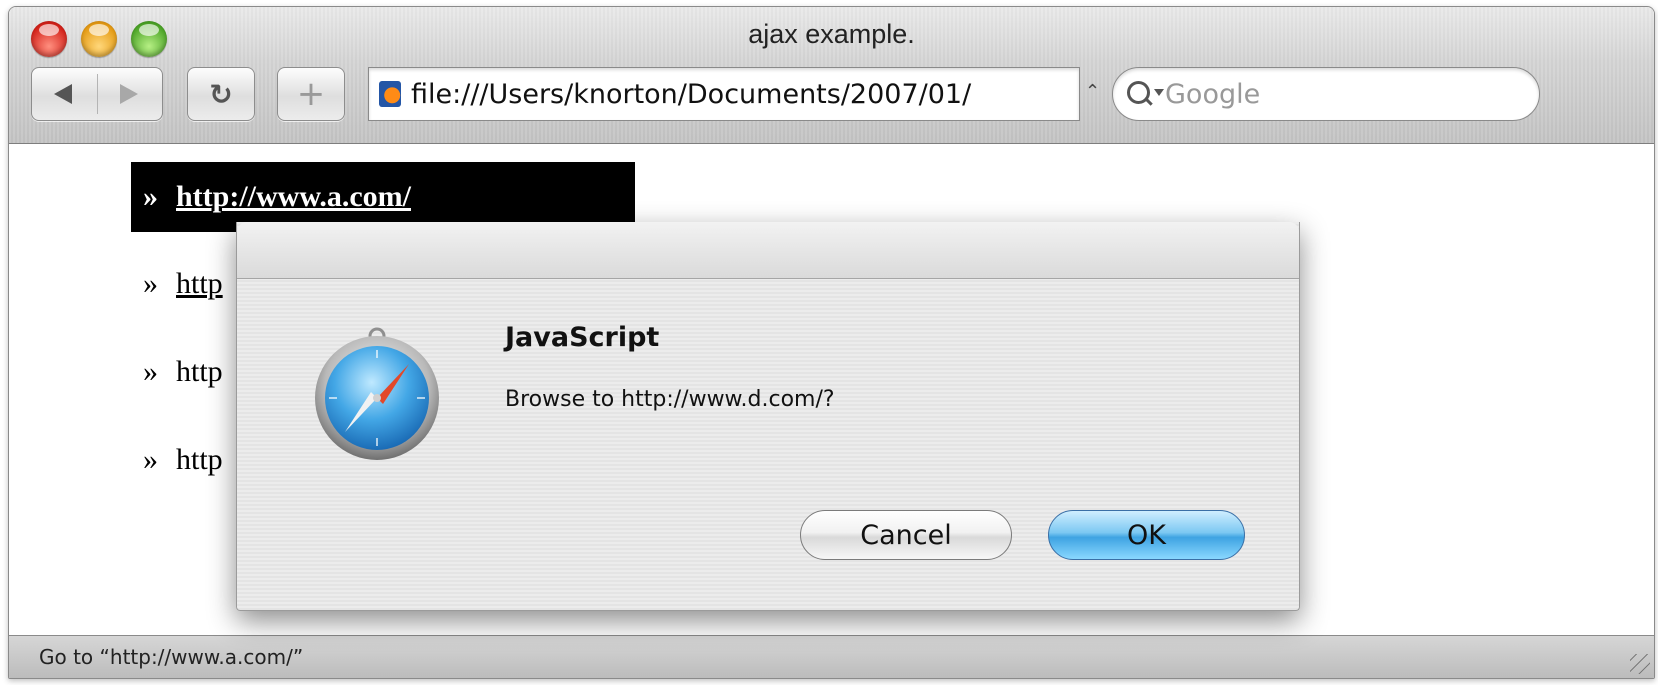 The width and height of the screenshot is (1658, 685). Describe the element at coordinates (691, 94) in the screenshot. I see `address-text: file:///Users/knorton/Documents/2007/01/` at that location.